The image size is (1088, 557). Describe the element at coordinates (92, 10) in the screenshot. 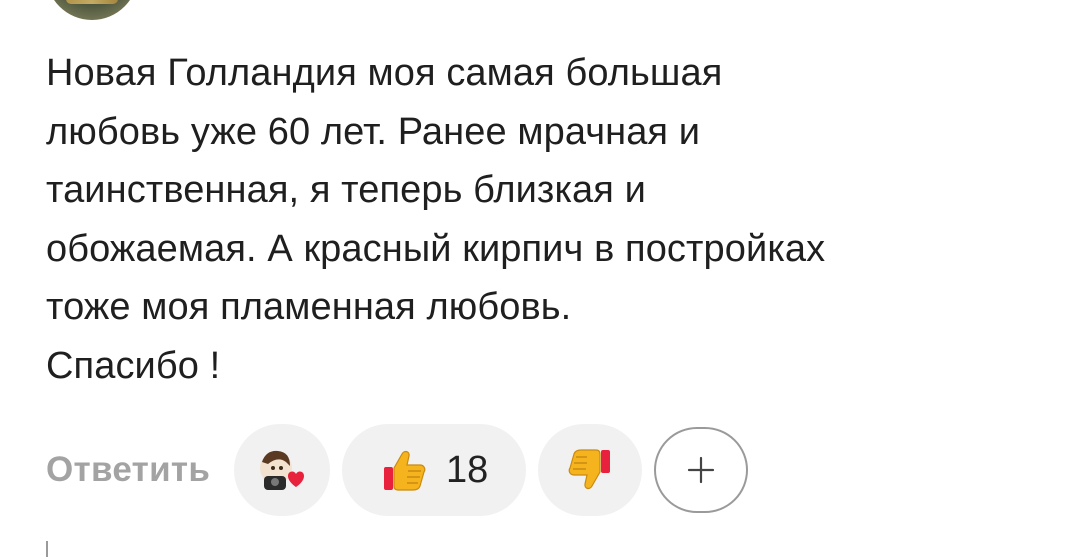

I see `user-avatar` at that location.